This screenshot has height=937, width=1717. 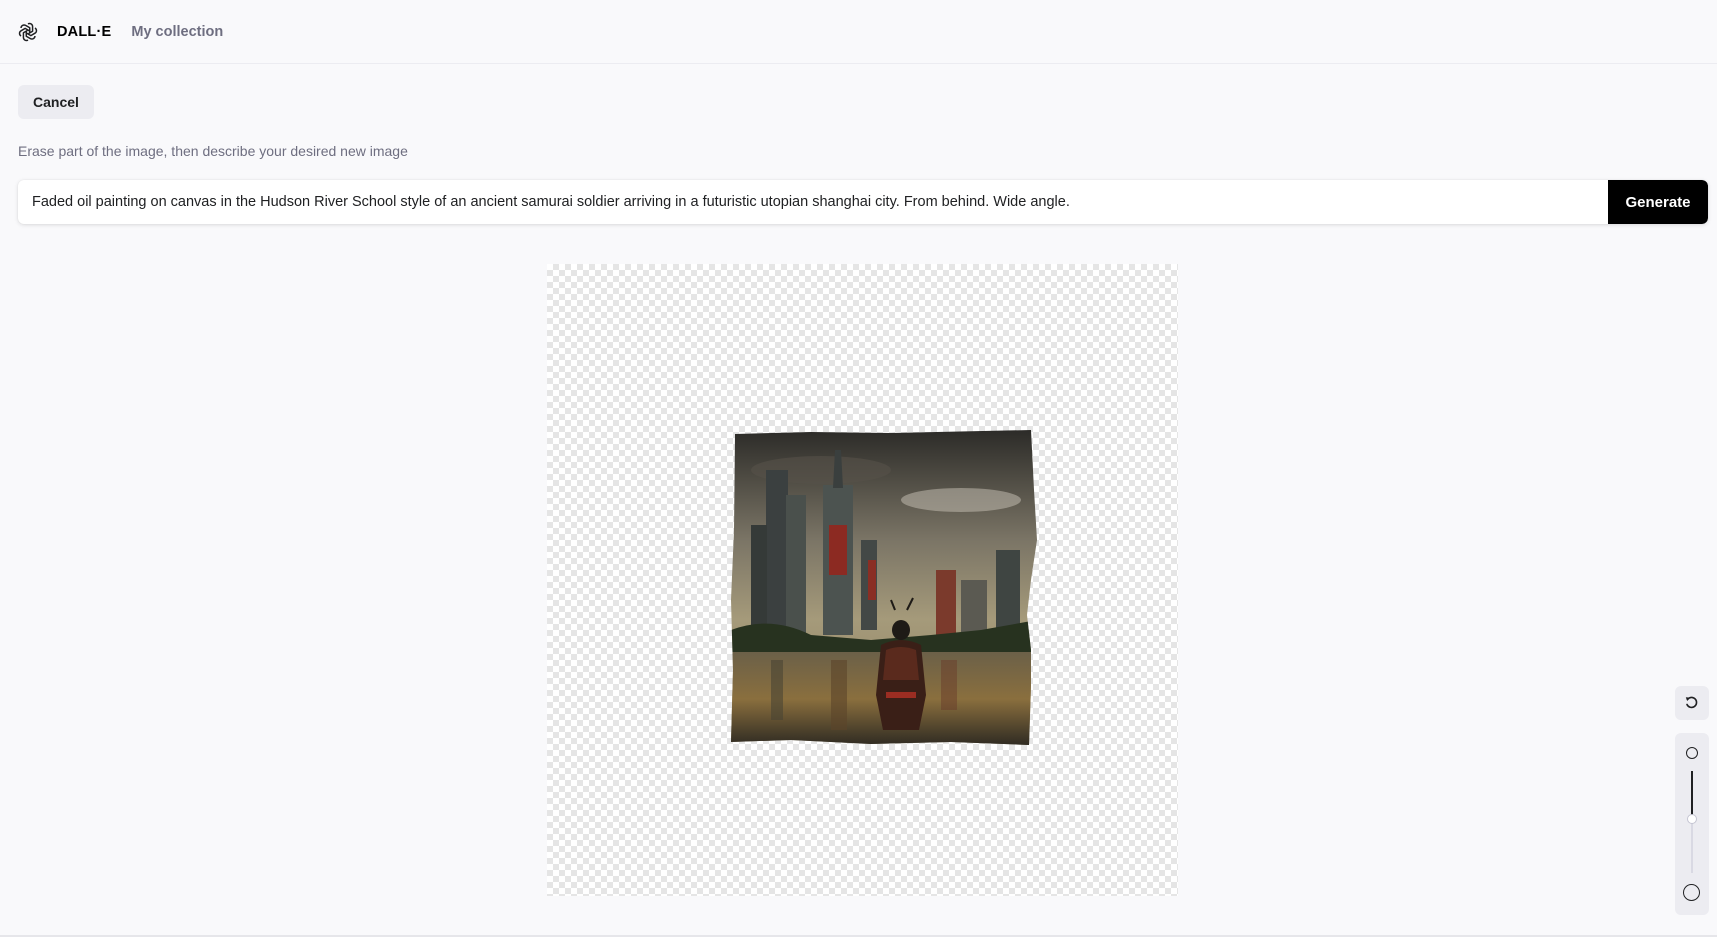 I want to click on generate-button: Generate, so click(x=1658, y=202).